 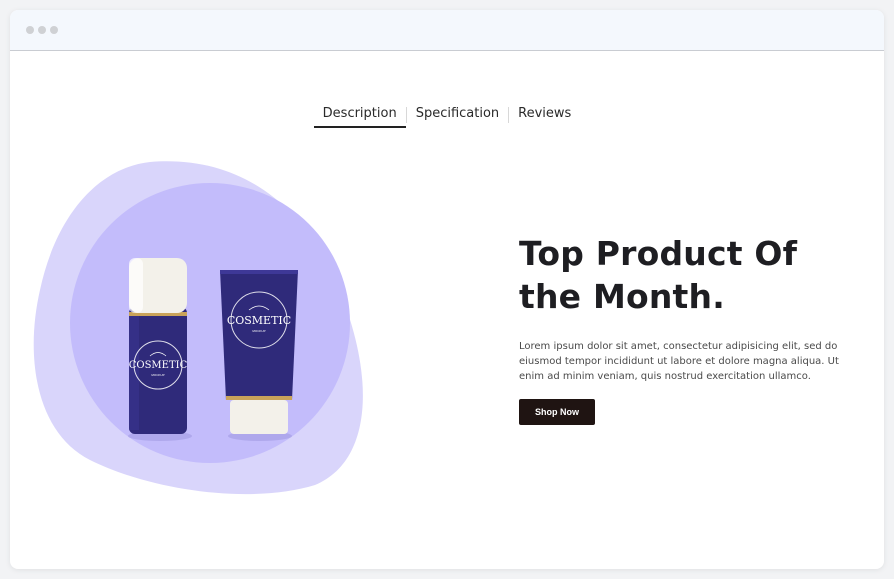 What do you see at coordinates (544, 116) in the screenshot?
I see `tab-reviews: Reviews` at bounding box center [544, 116].